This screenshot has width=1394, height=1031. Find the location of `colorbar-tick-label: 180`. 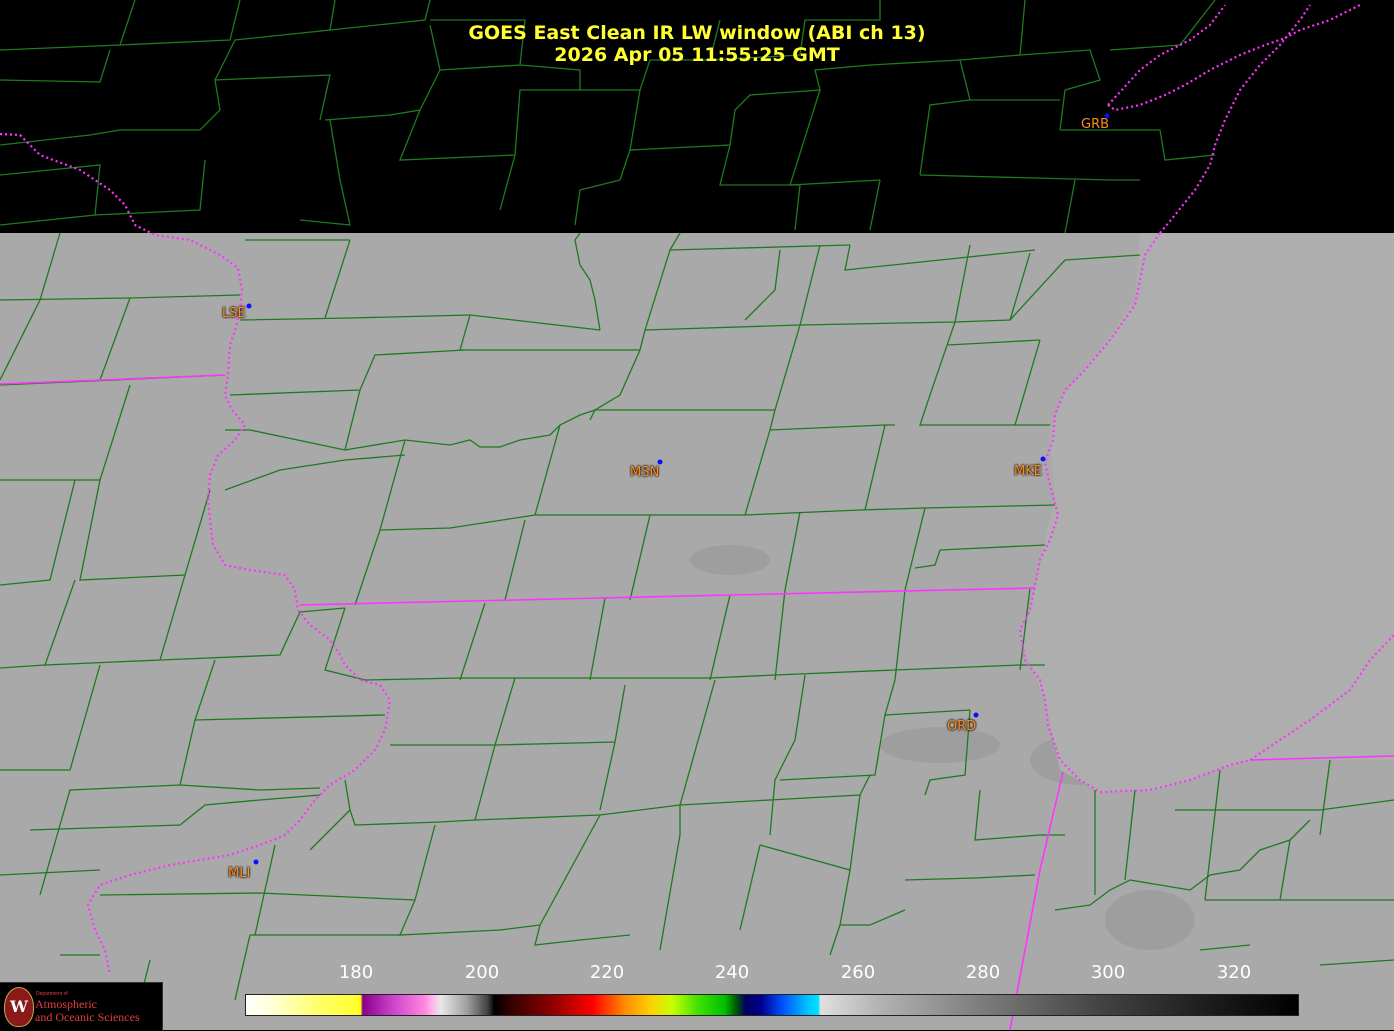

colorbar-tick-label: 180 is located at coordinates (356, 972).